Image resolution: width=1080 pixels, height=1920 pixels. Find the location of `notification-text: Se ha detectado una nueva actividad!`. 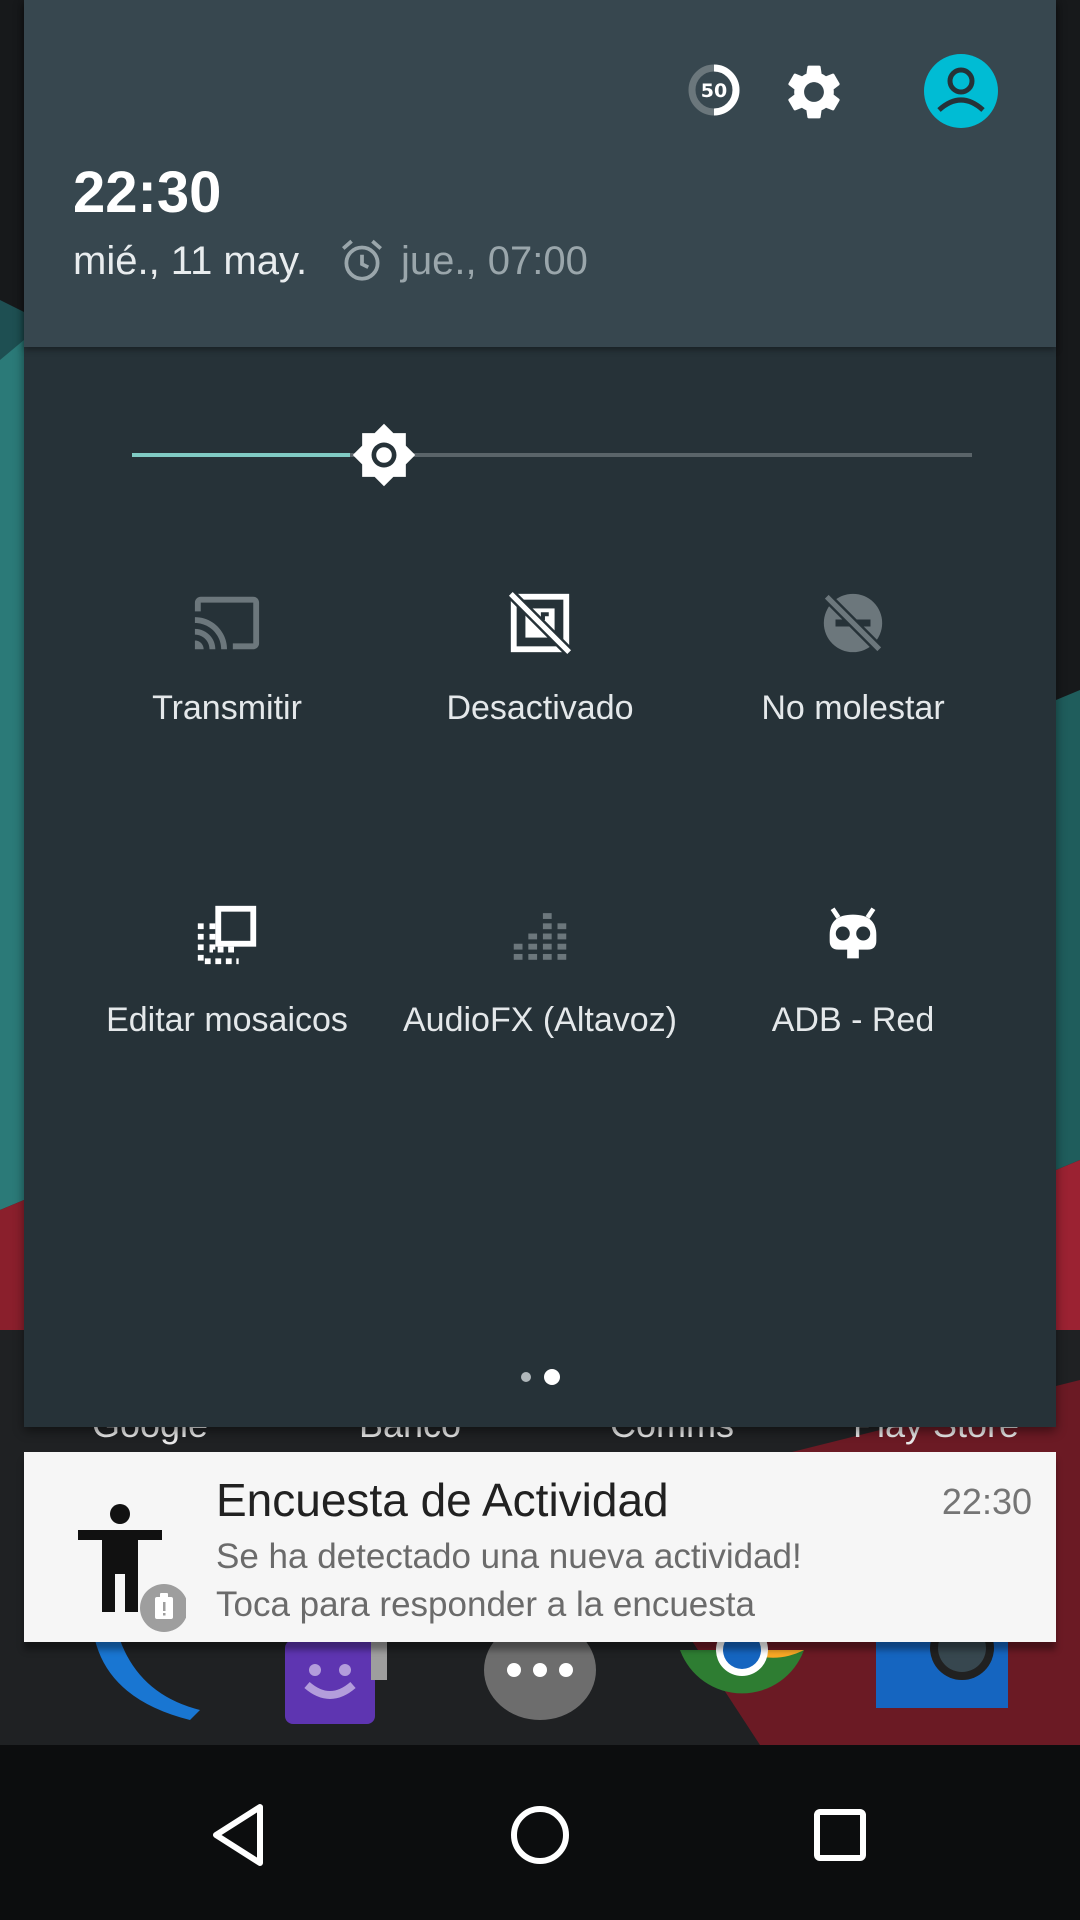

notification-text: Se ha detectado una nueva actividad! is located at coordinates (509, 1556).